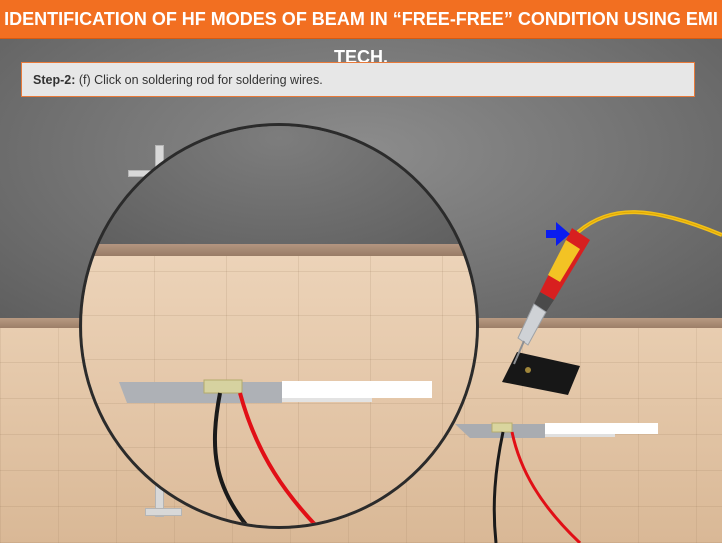  I want to click on step-label: Step-2:, so click(54, 80).